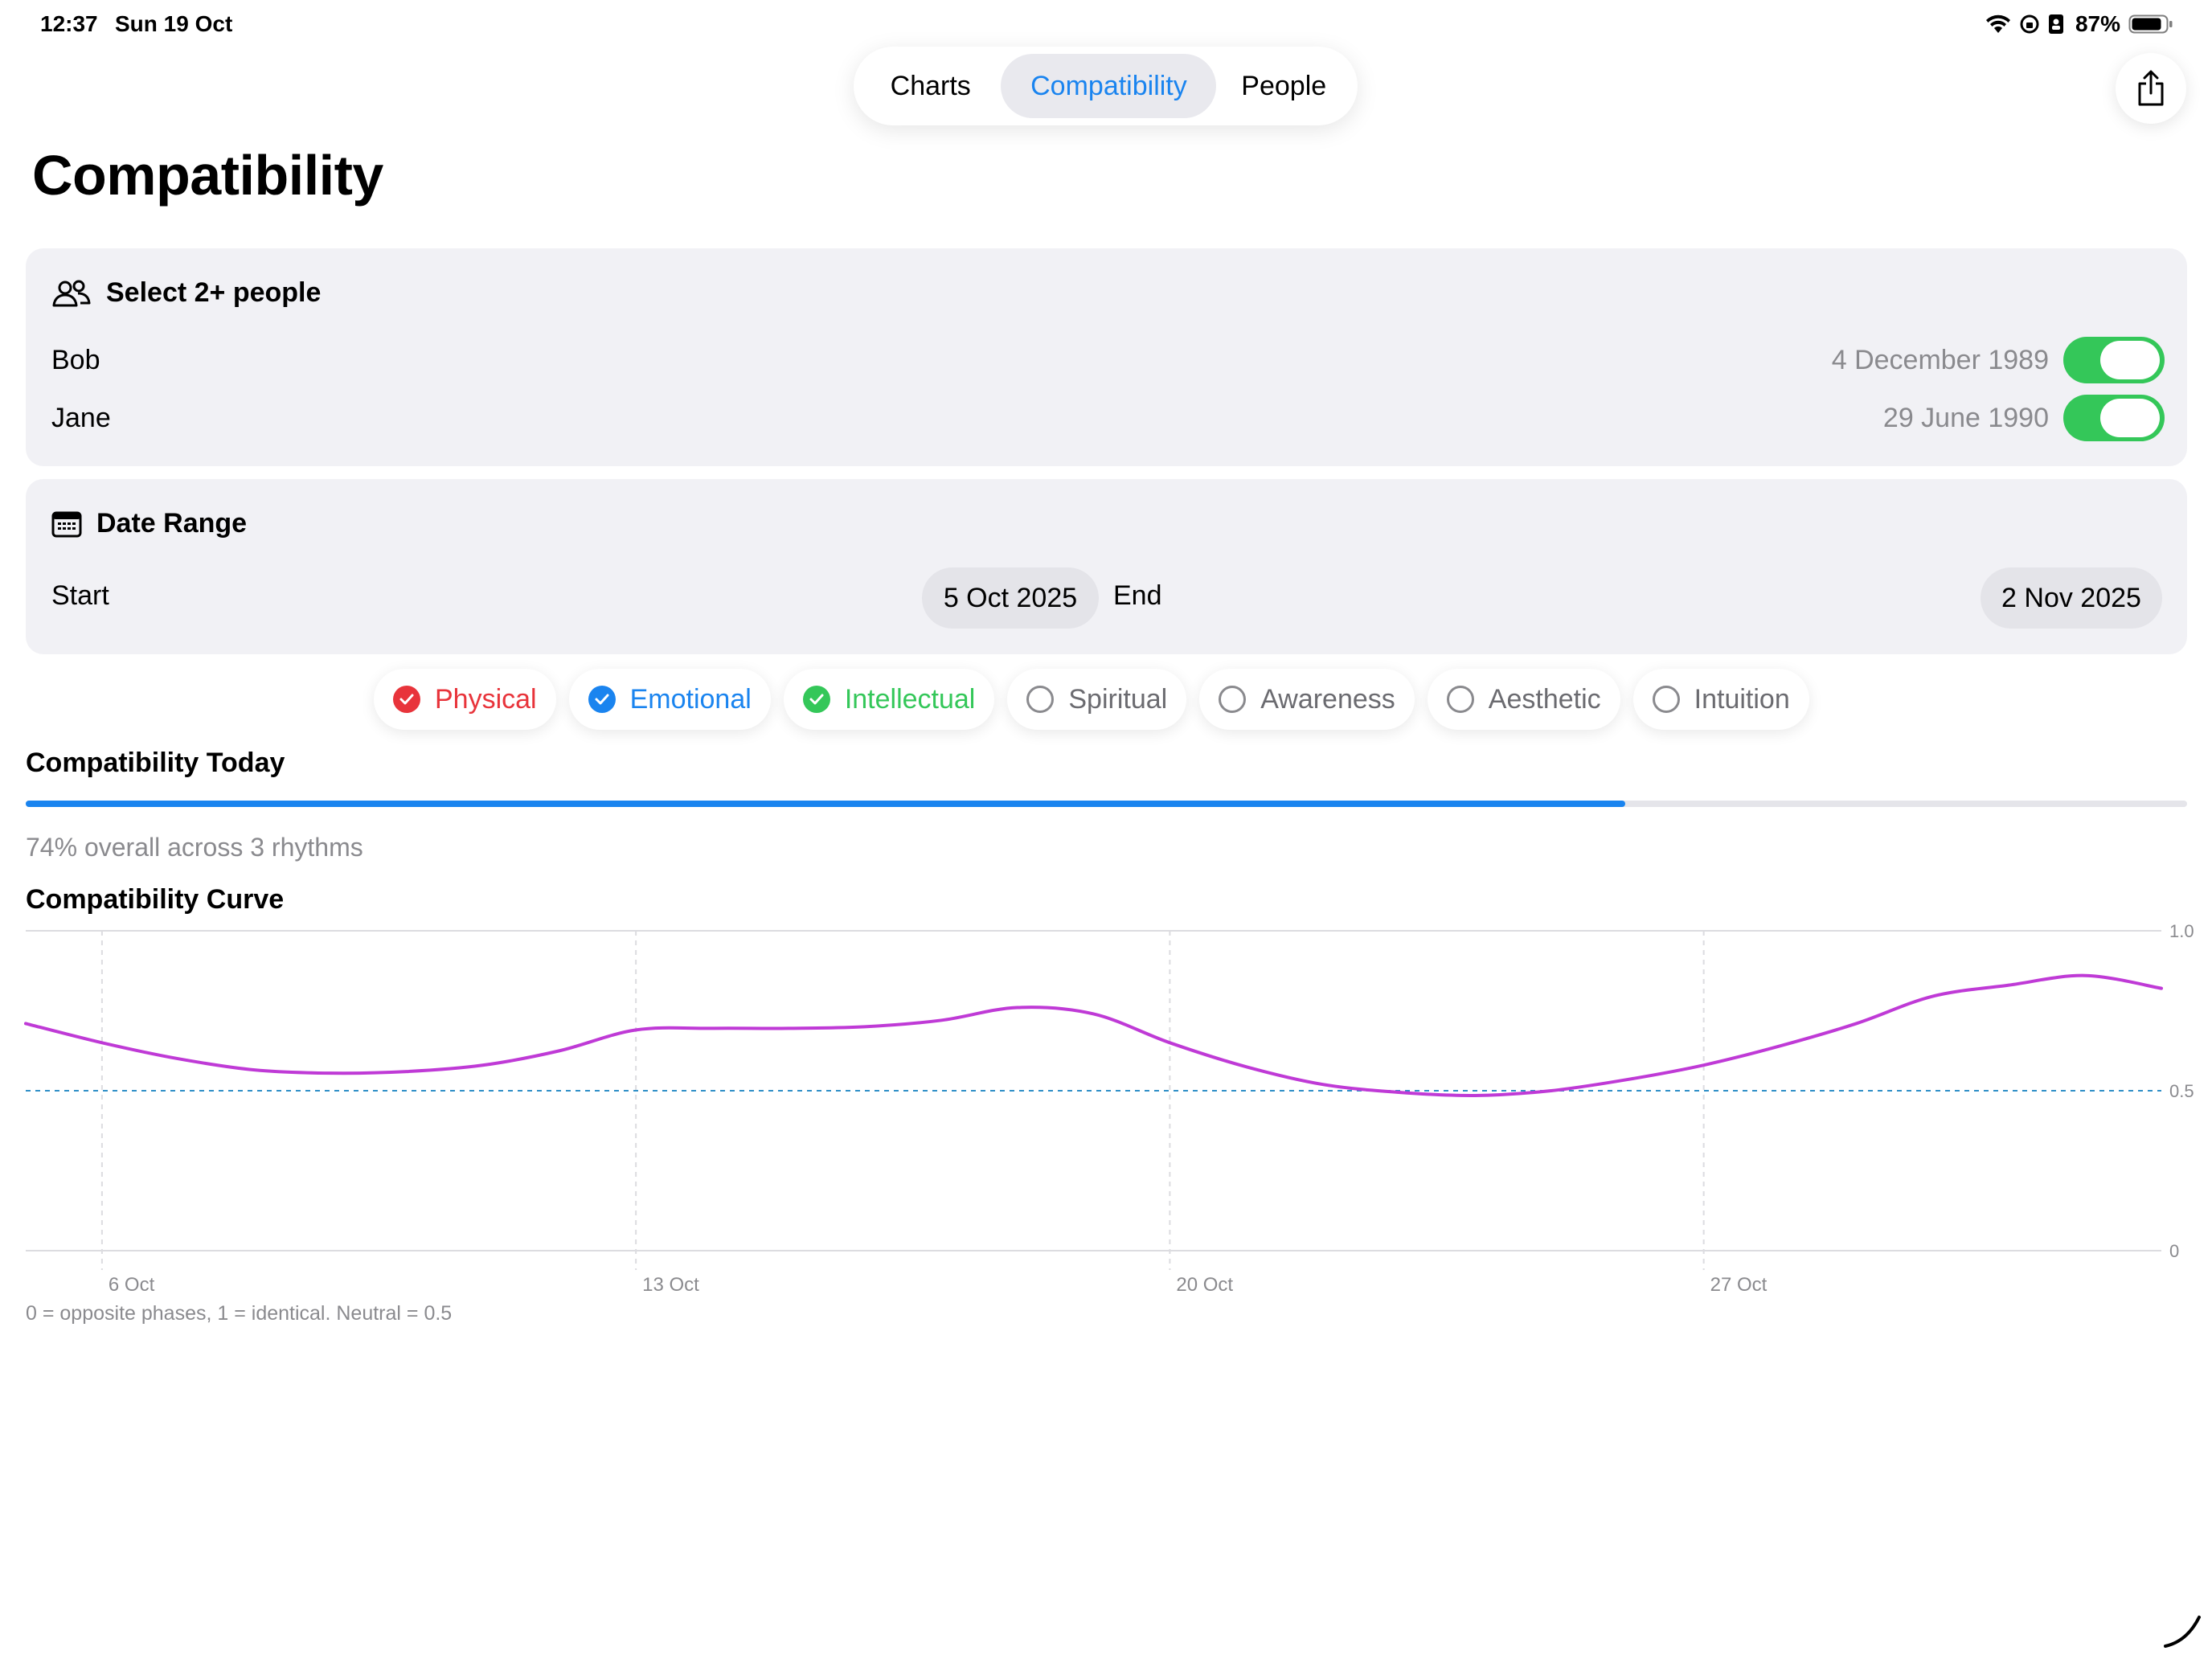 This screenshot has width=2212, height=1659. Describe the element at coordinates (155, 763) in the screenshot. I see `compatibility-today-title: Compatibility Today` at that location.